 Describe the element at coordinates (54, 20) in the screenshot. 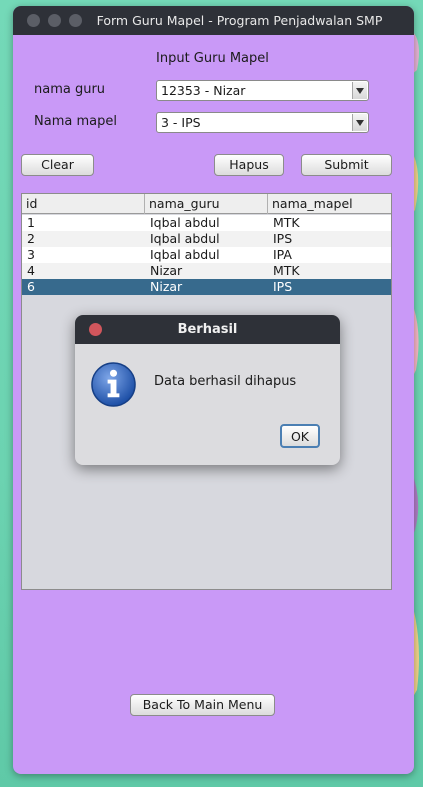

I see `minimize-window-button` at that location.